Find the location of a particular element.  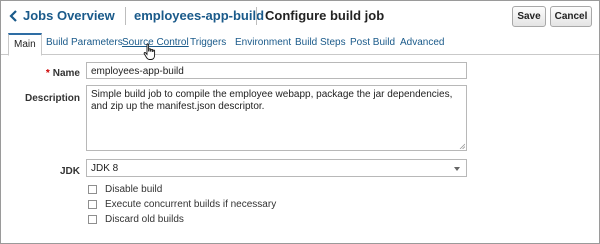

discard-old-builds-checkbox is located at coordinates (92, 219).